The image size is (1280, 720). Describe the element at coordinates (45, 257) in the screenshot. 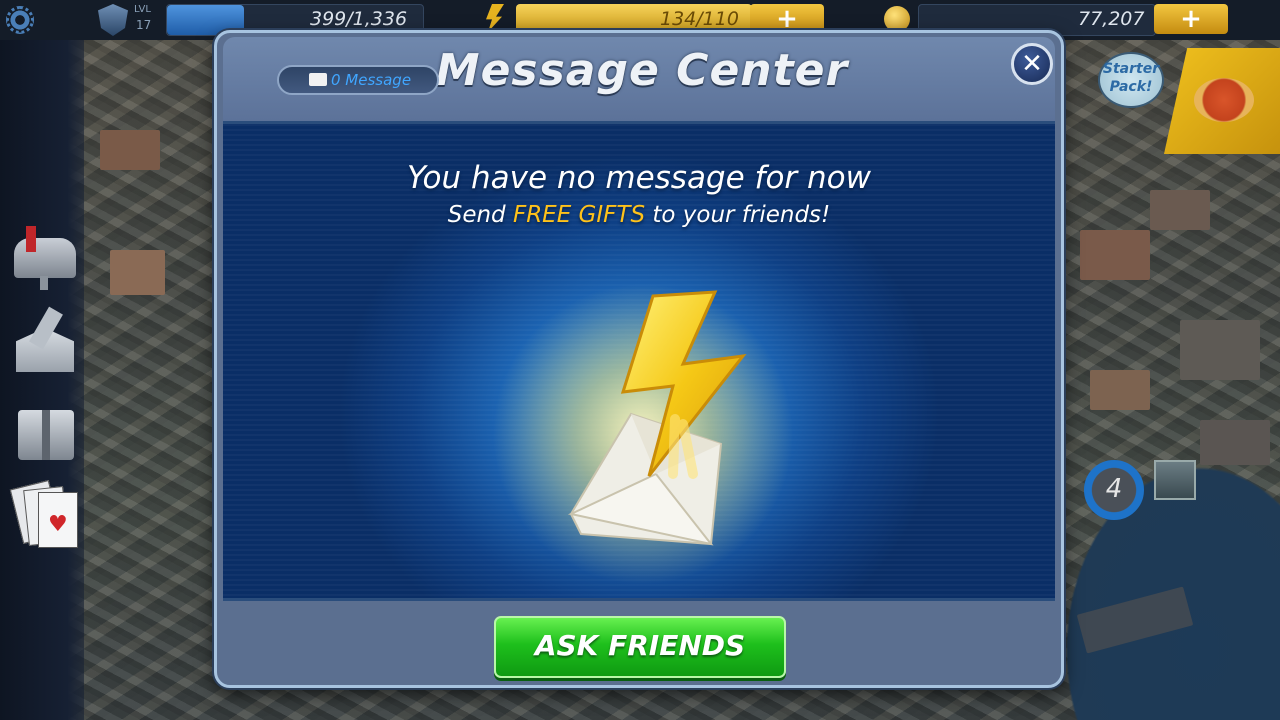

I see `mailbox-icon` at that location.